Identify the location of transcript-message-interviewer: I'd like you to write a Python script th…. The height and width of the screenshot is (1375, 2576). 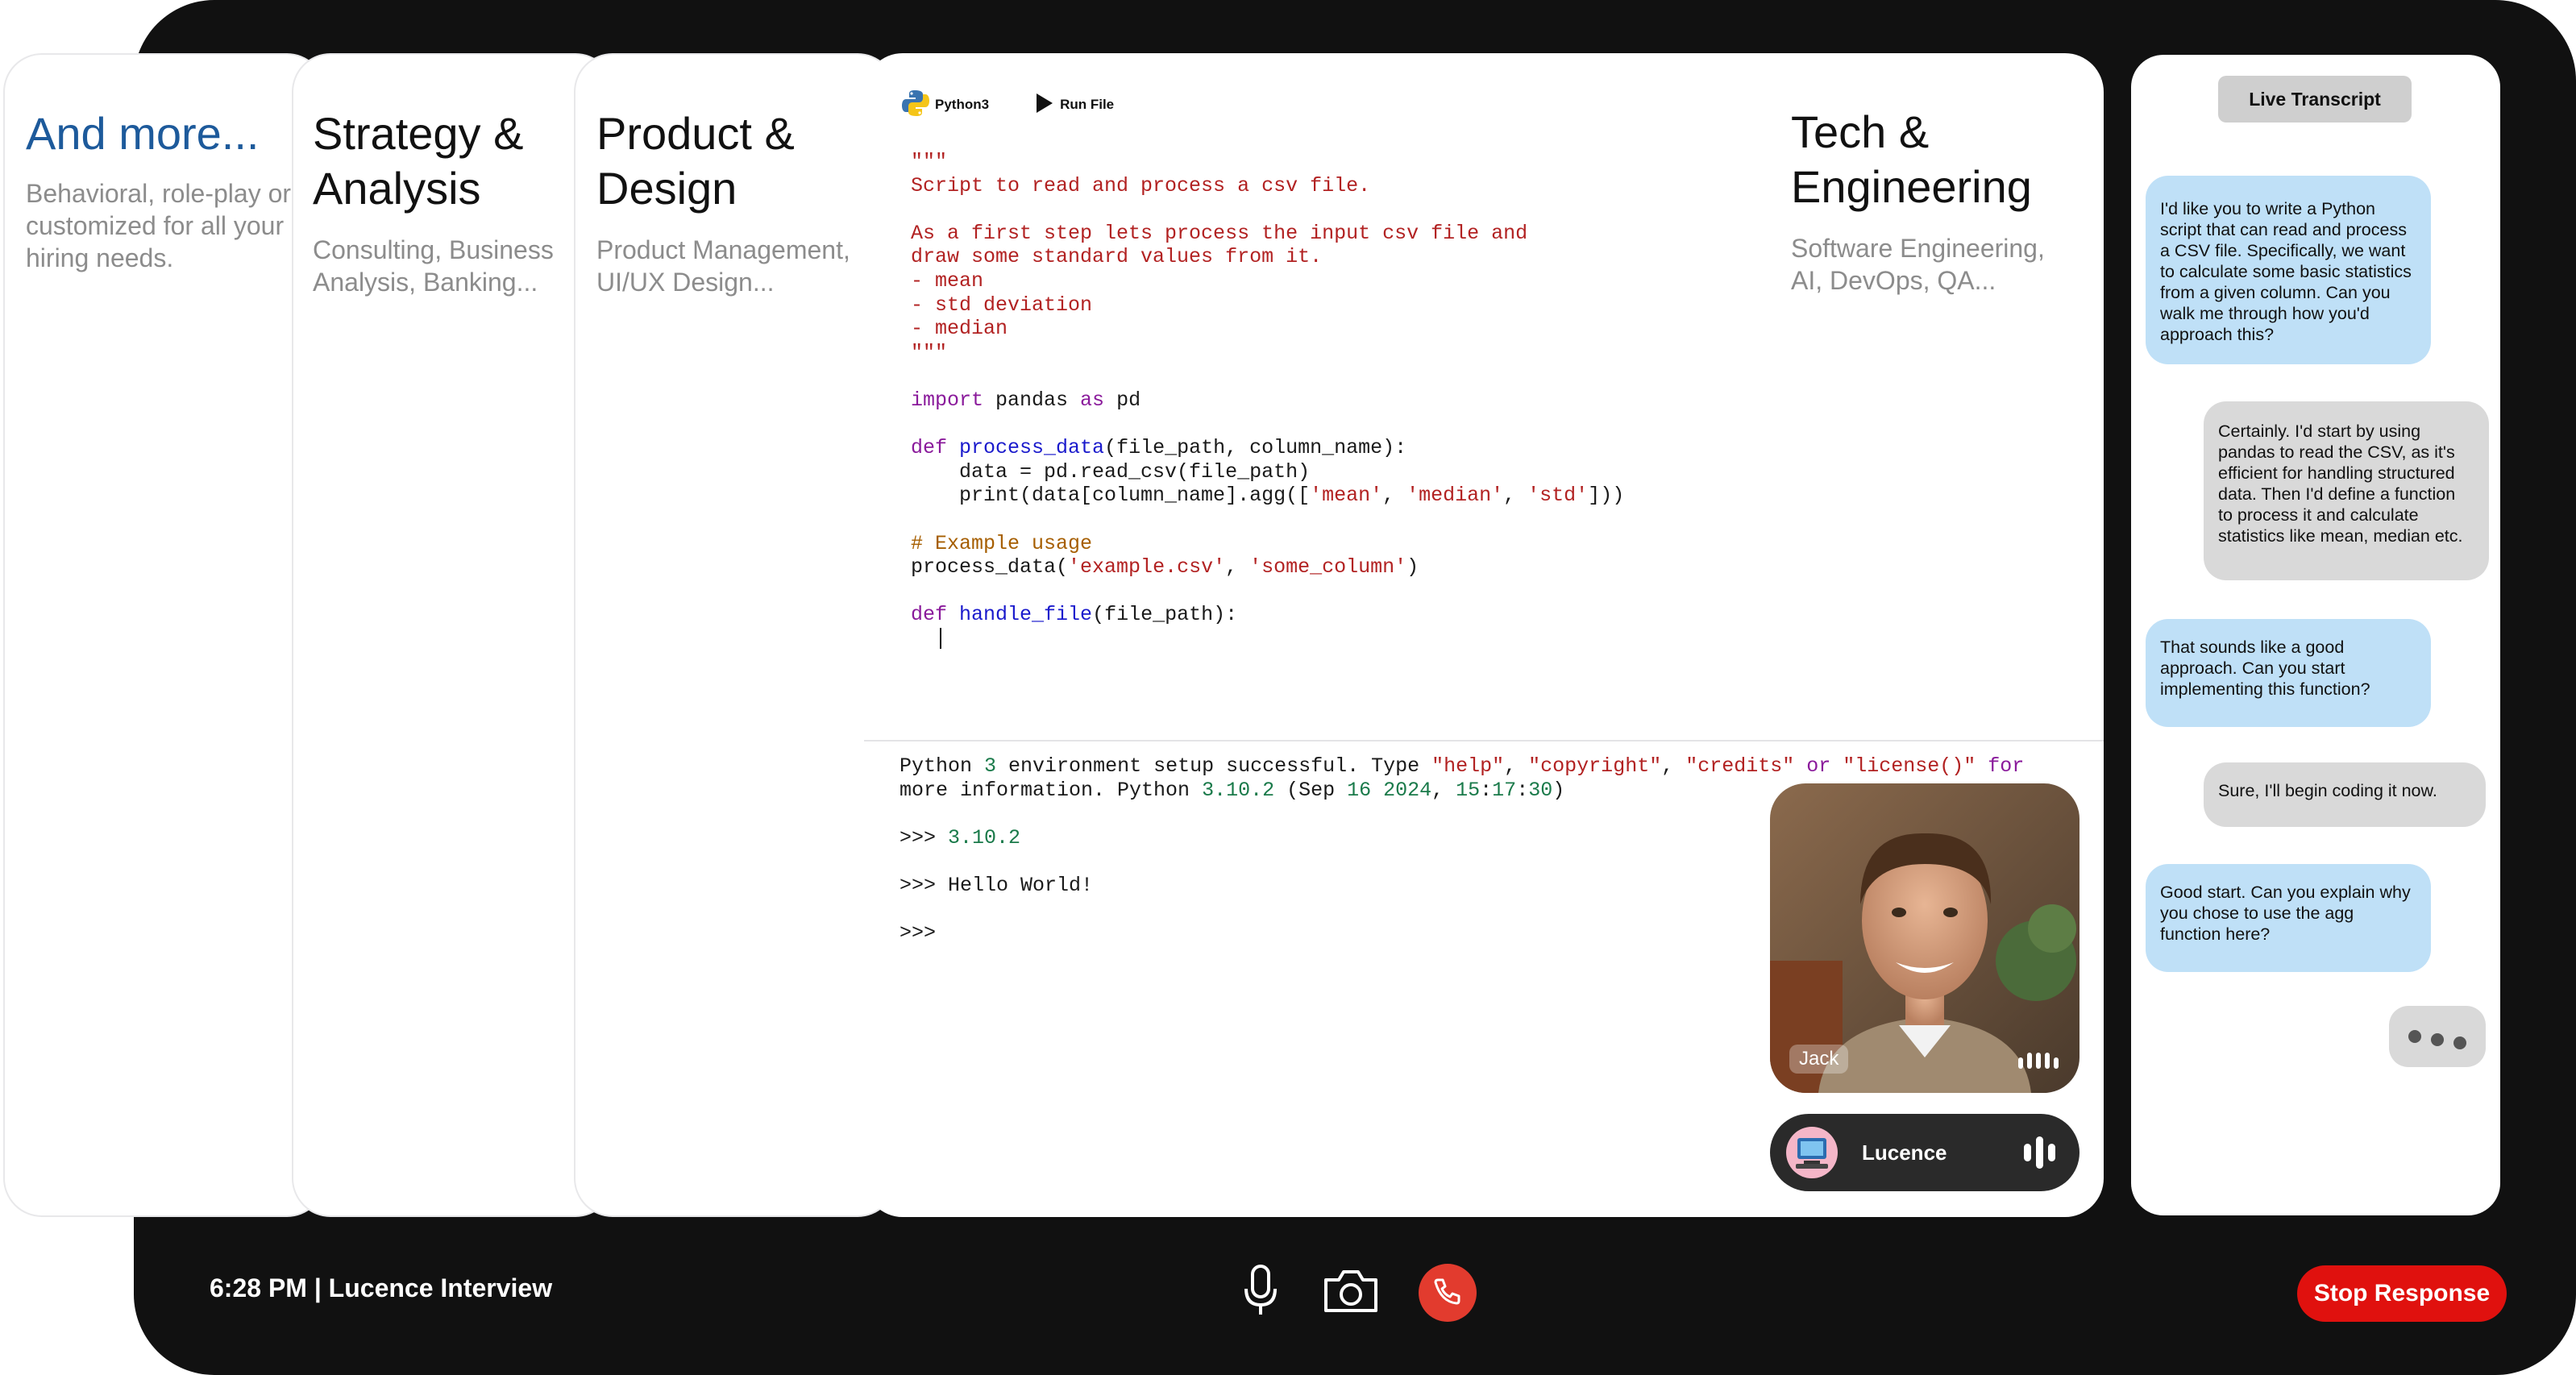
(2288, 270).